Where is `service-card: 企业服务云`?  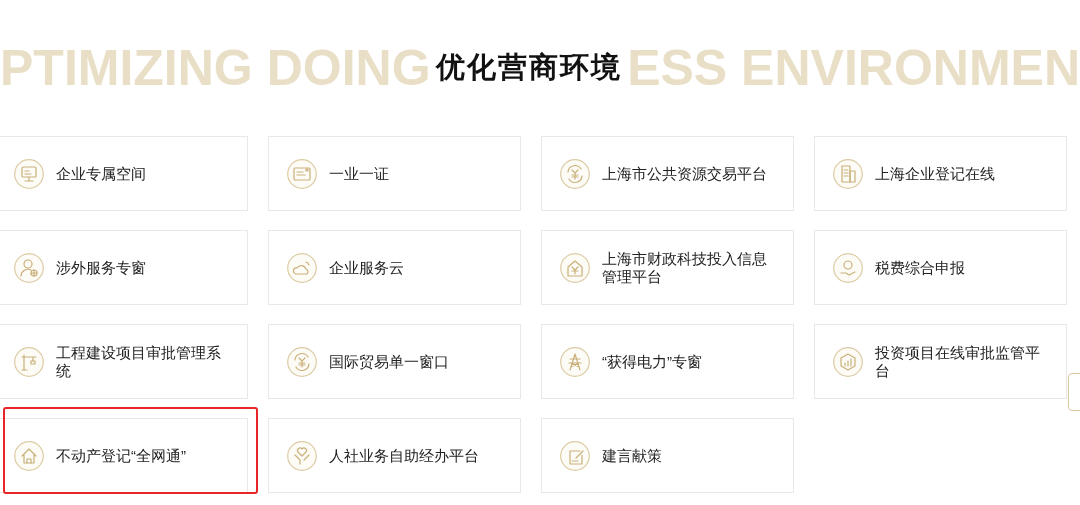
service-card: 企业服务云 is located at coordinates (394, 267).